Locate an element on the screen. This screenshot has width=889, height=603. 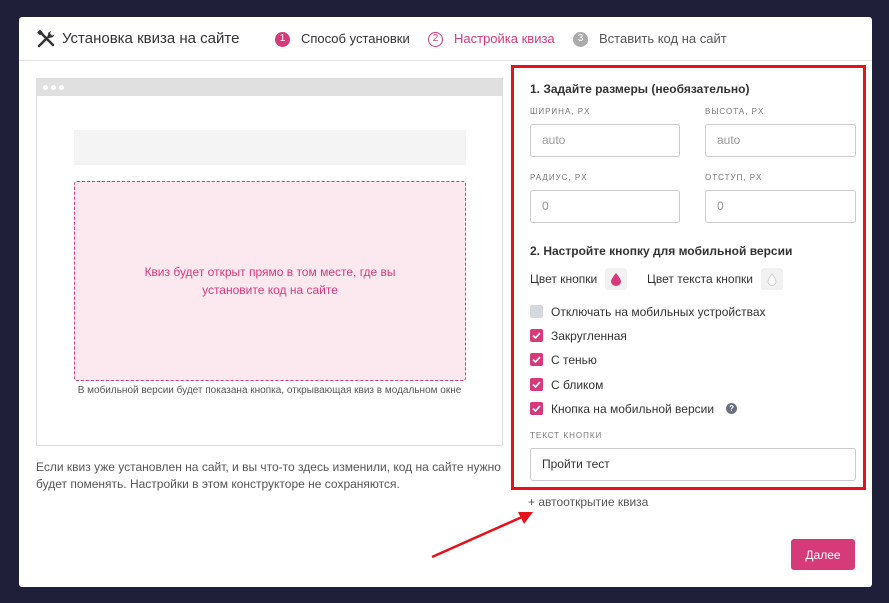
page-title: Установка квиза на сайте is located at coordinates (151, 38).